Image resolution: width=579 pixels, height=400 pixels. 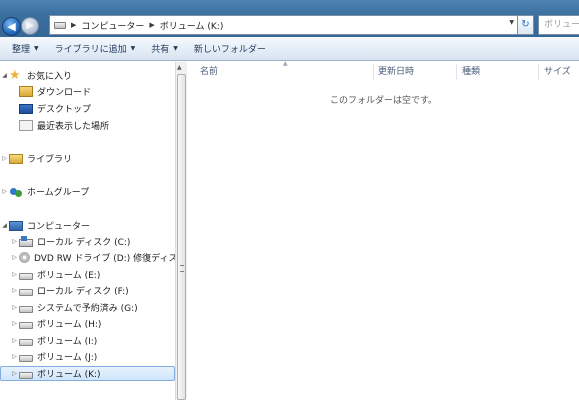 I want to click on address-bar: ▶ コンピューター ▶ ボリューム (K:) ▼, so click(x=283, y=25).